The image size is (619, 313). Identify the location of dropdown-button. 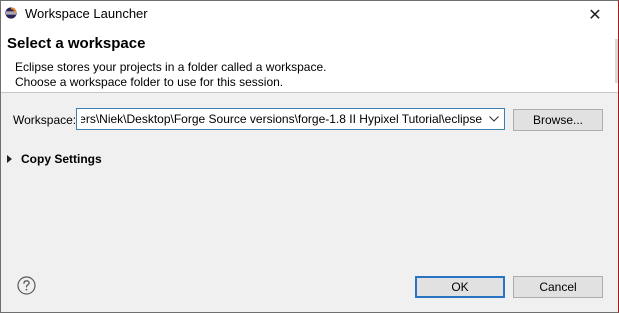
(494, 119).